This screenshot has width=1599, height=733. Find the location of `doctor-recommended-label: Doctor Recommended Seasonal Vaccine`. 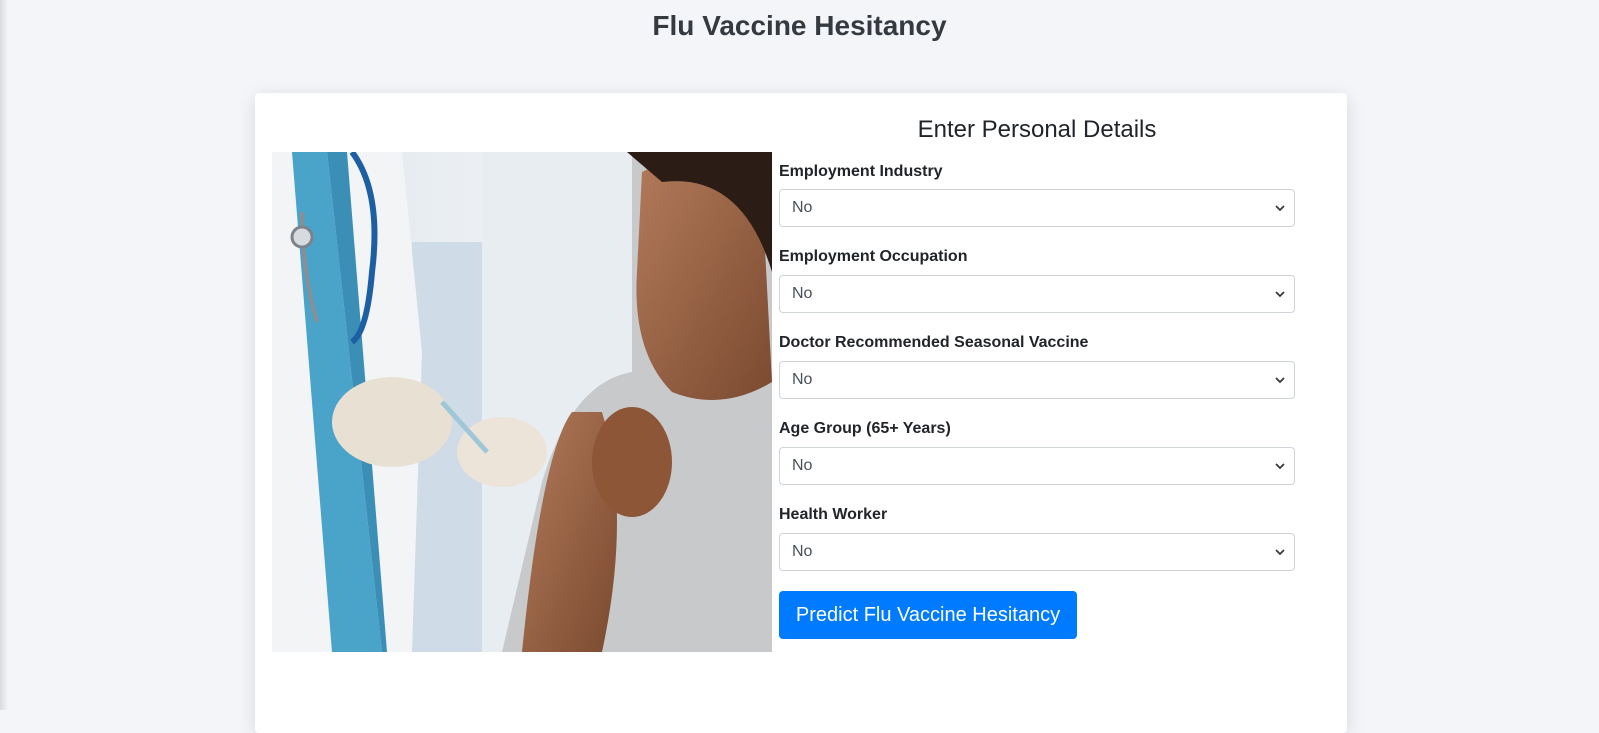

doctor-recommended-label: Doctor Recommended Seasonal Vaccine is located at coordinates (934, 342).